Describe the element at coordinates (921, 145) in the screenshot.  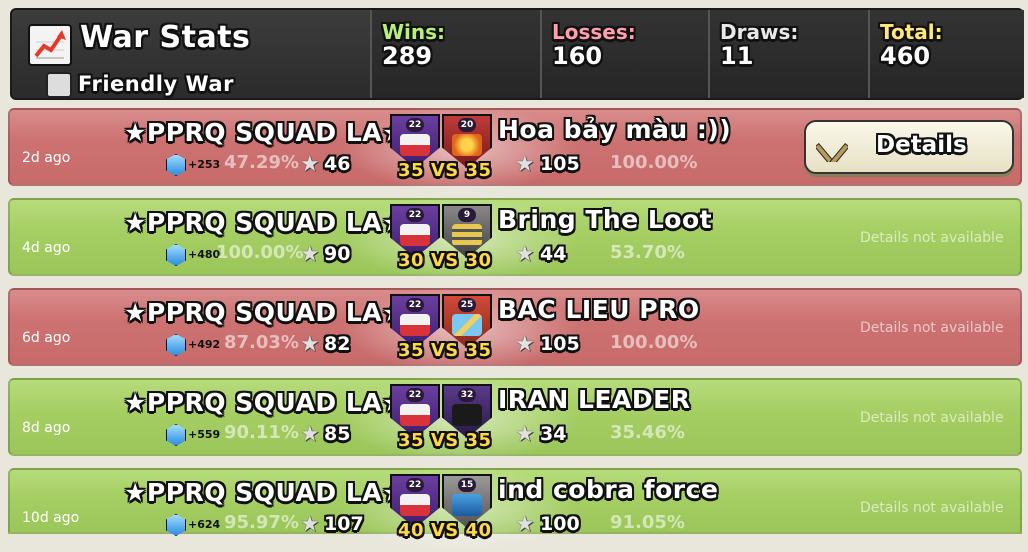
I see `details-label: Details` at that location.